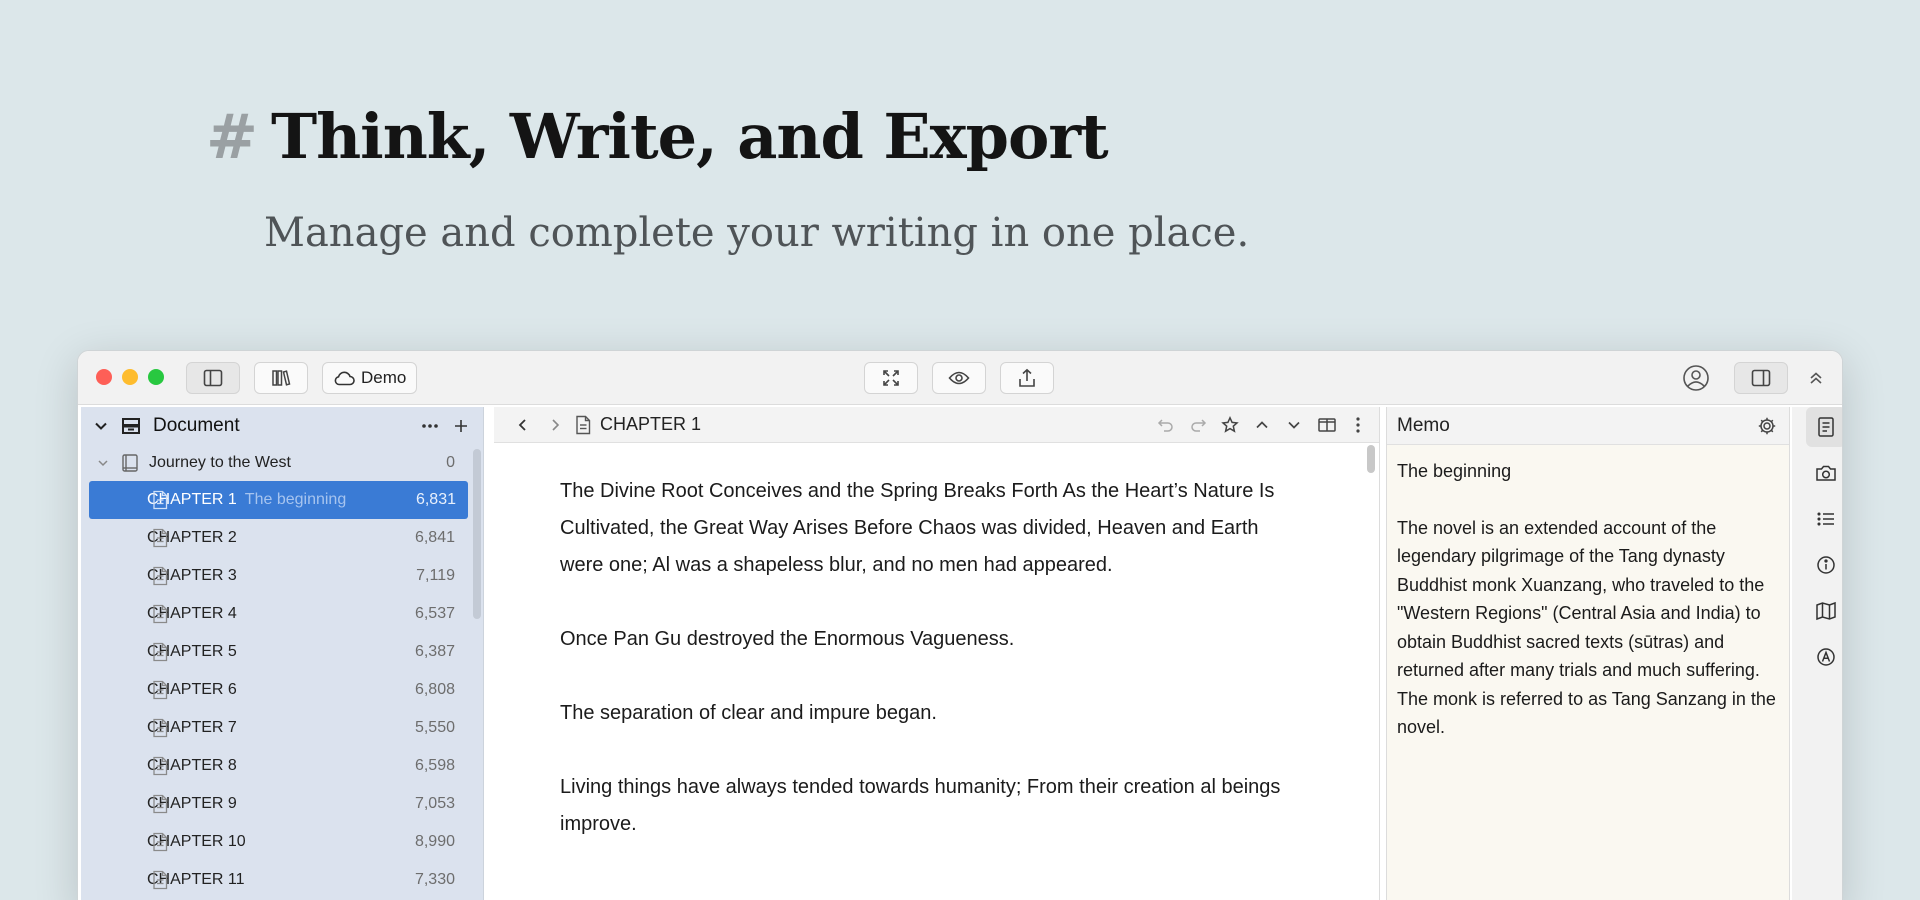  I want to click on close-window-button, so click(104, 377).